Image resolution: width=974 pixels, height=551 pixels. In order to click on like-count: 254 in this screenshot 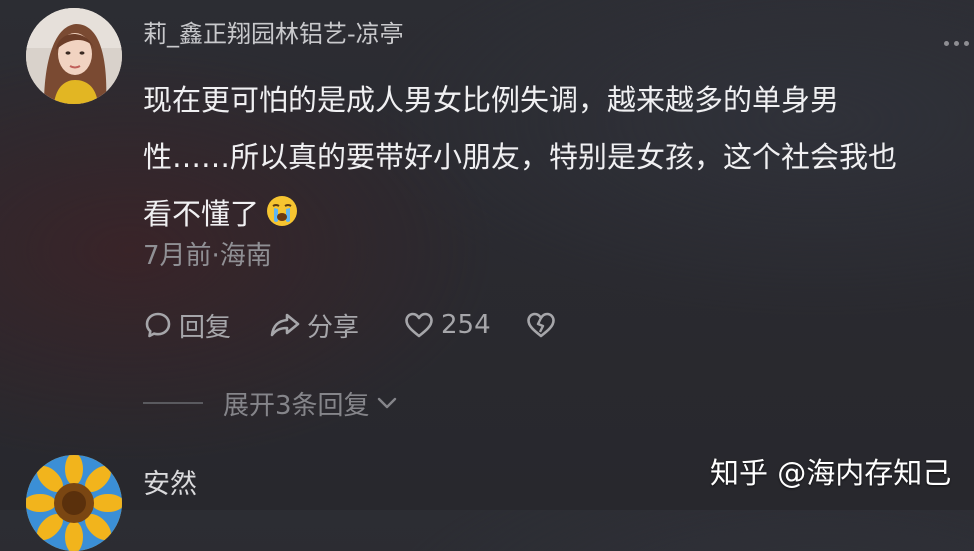, I will do `click(466, 325)`.